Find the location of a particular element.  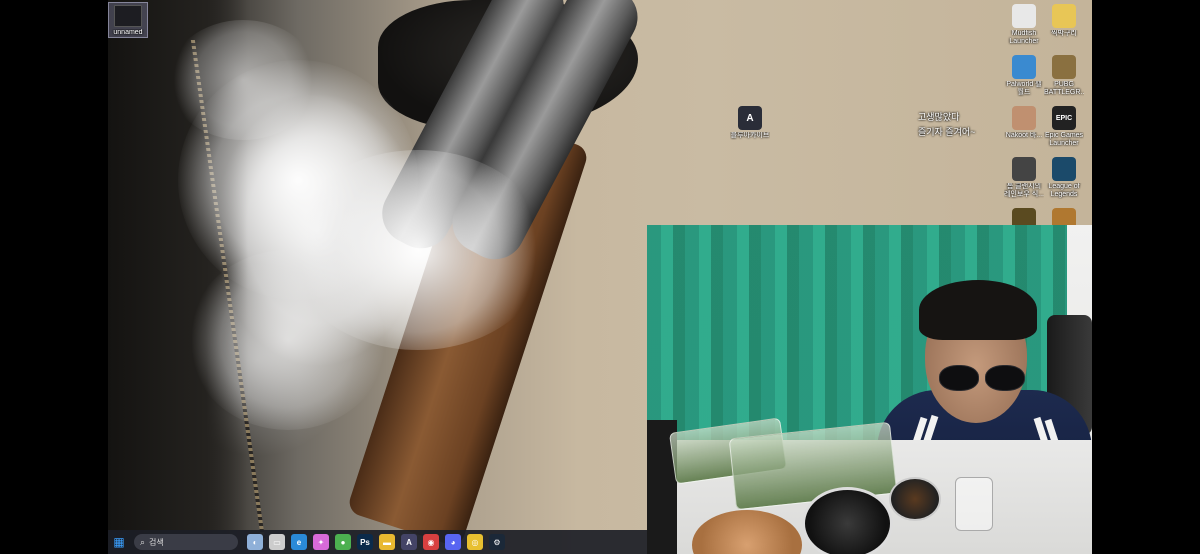

task-view-icon: ▭ is located at coordinates (277, 542).